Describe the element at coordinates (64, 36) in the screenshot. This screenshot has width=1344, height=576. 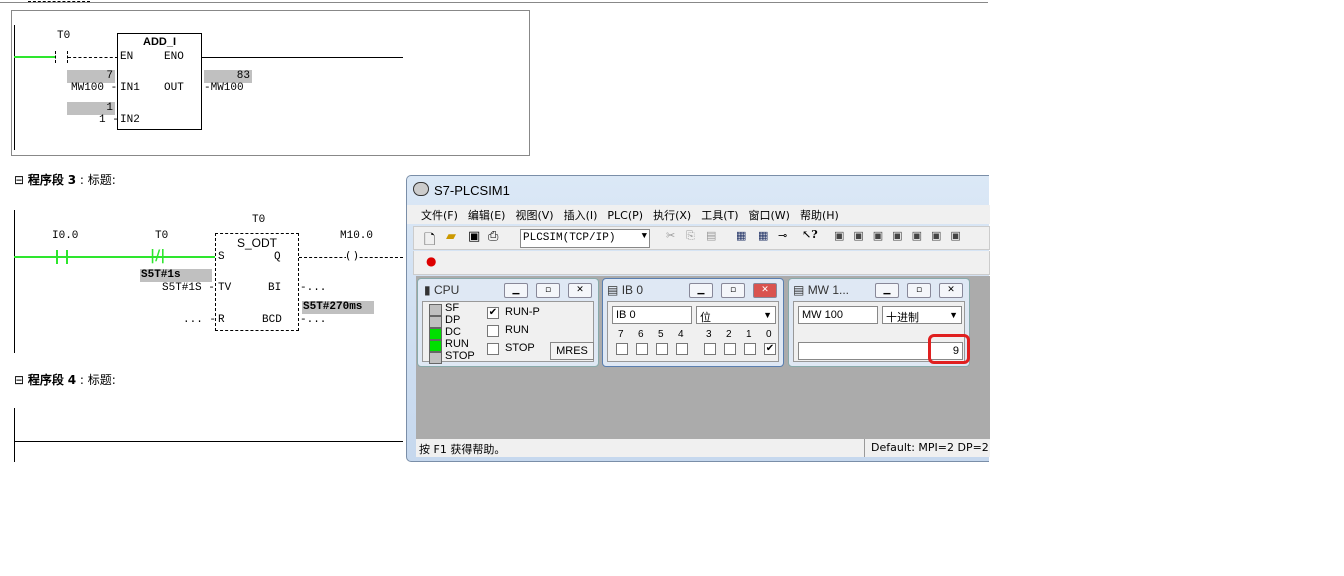
I see `contact-label: T0` at that location.